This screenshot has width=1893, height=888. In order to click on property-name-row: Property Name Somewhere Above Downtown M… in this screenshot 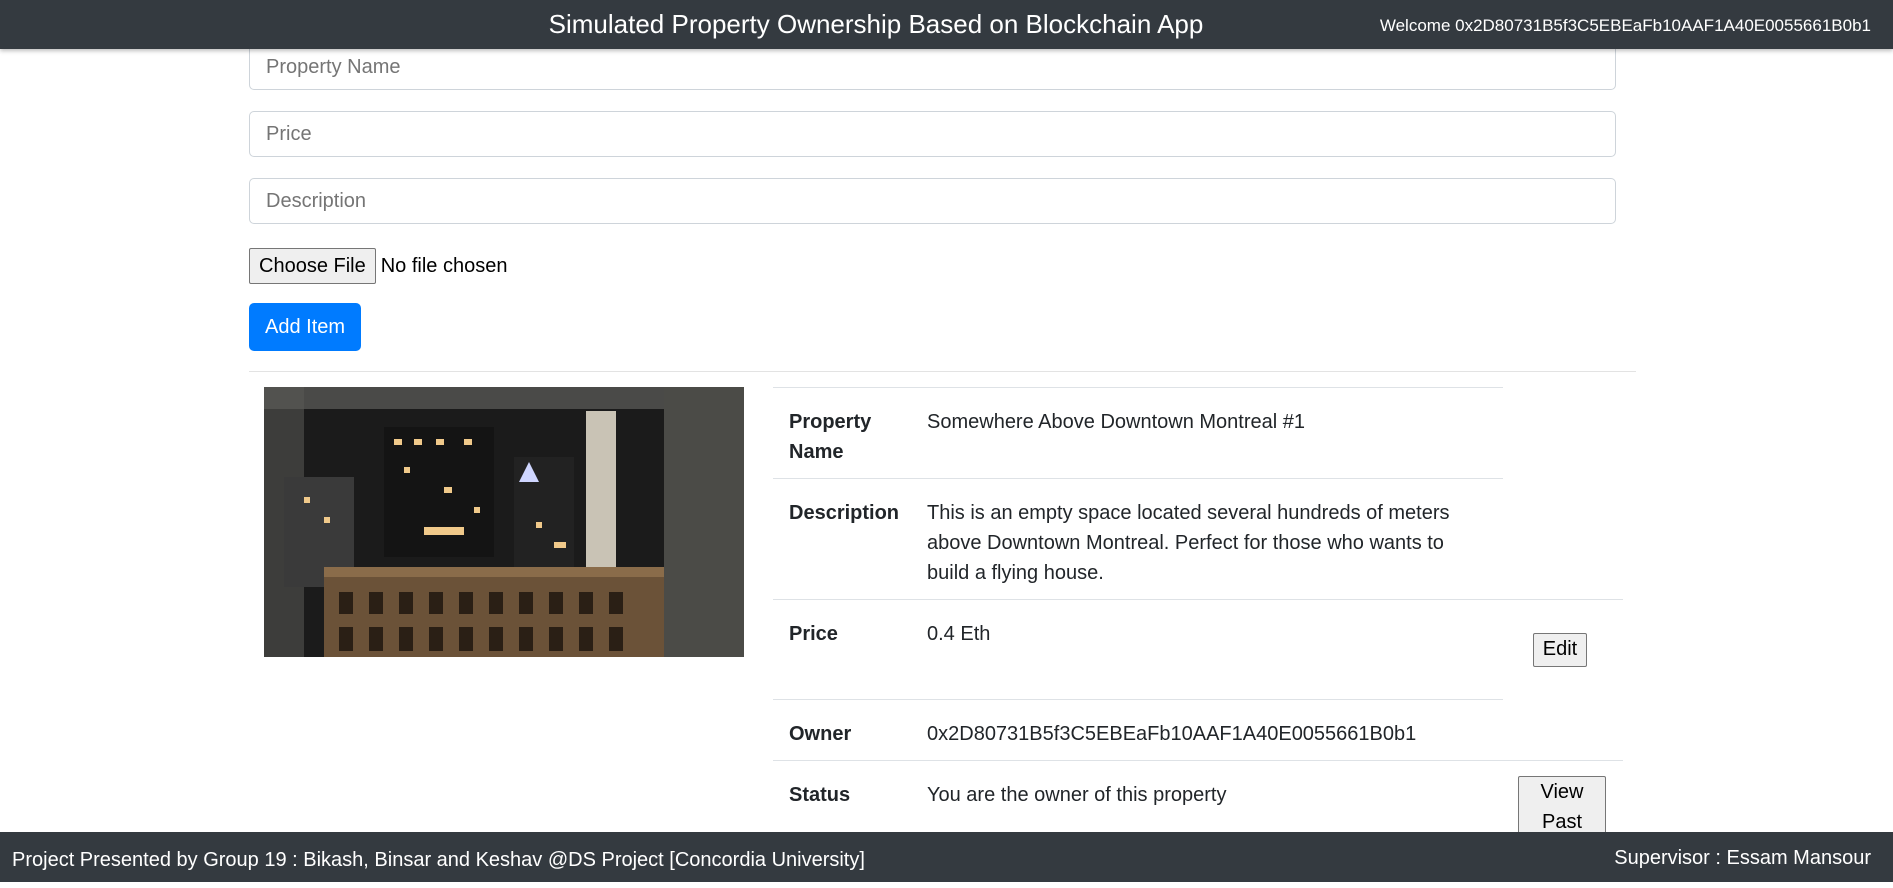, I will do `click(1138, 433)`.